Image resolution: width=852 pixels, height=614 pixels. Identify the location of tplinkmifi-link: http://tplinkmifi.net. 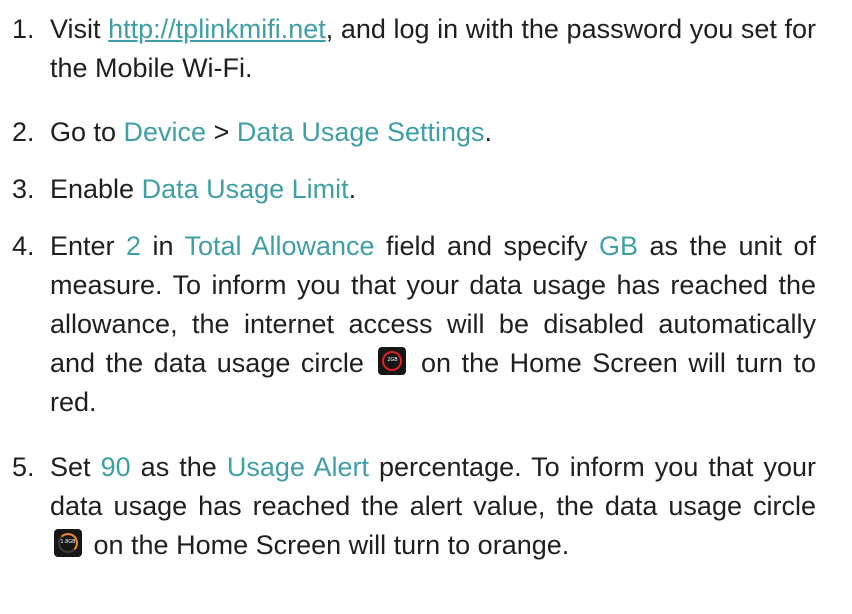
(217, 29).